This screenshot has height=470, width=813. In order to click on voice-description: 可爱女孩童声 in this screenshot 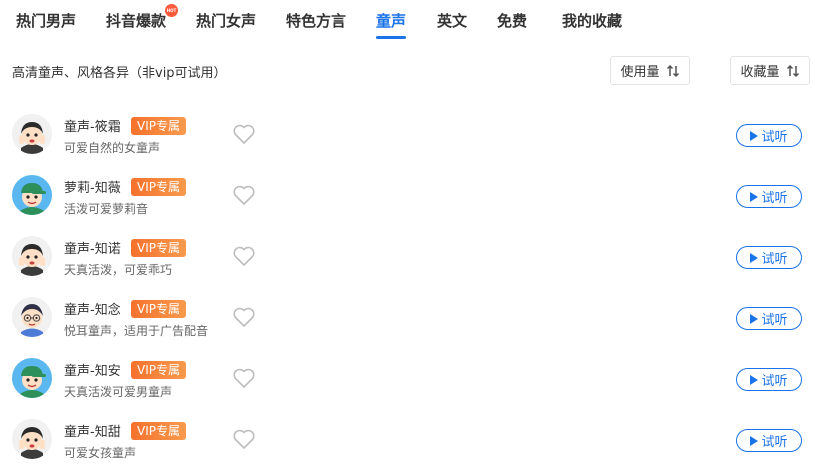, I will do `click(100, 453)`.